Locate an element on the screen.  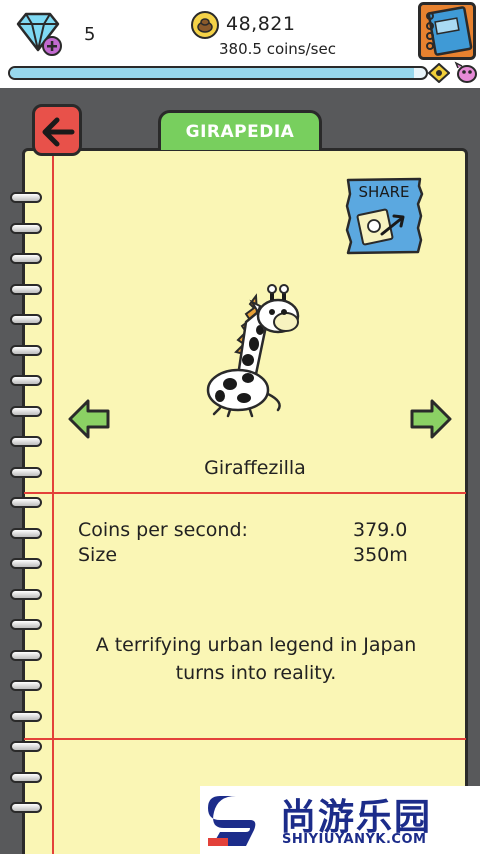
back-button is located at coordinates (57, 130).